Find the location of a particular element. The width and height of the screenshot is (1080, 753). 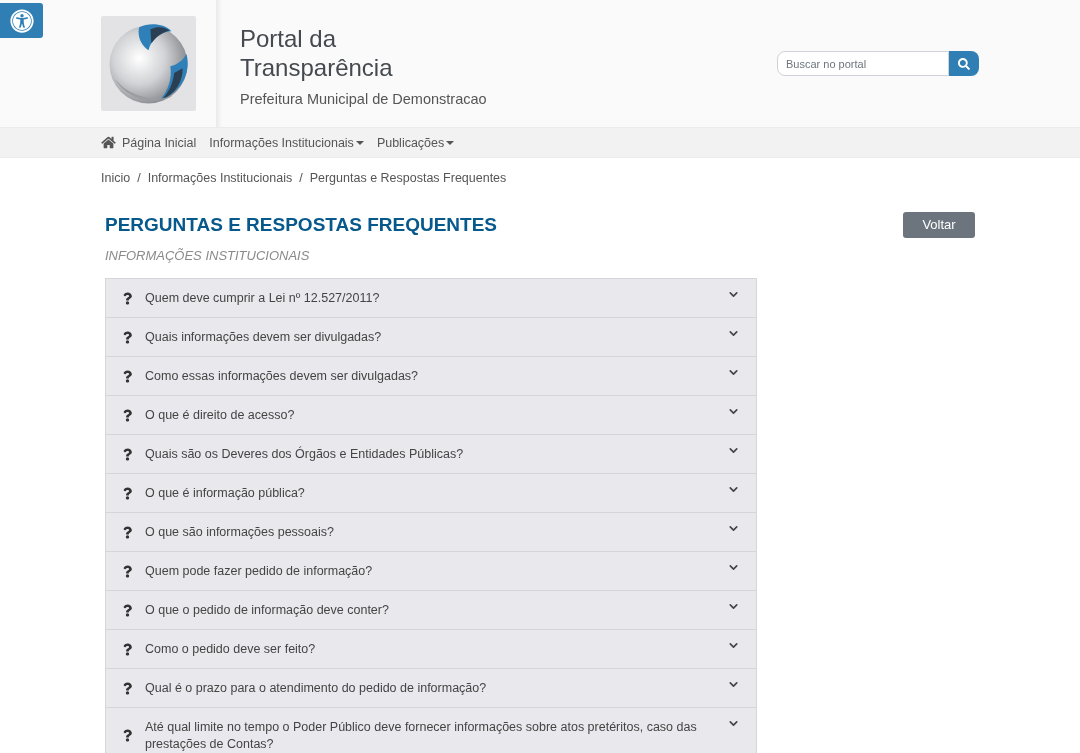

site-title: Portal da Transparência is located at coordinates (317, 53).